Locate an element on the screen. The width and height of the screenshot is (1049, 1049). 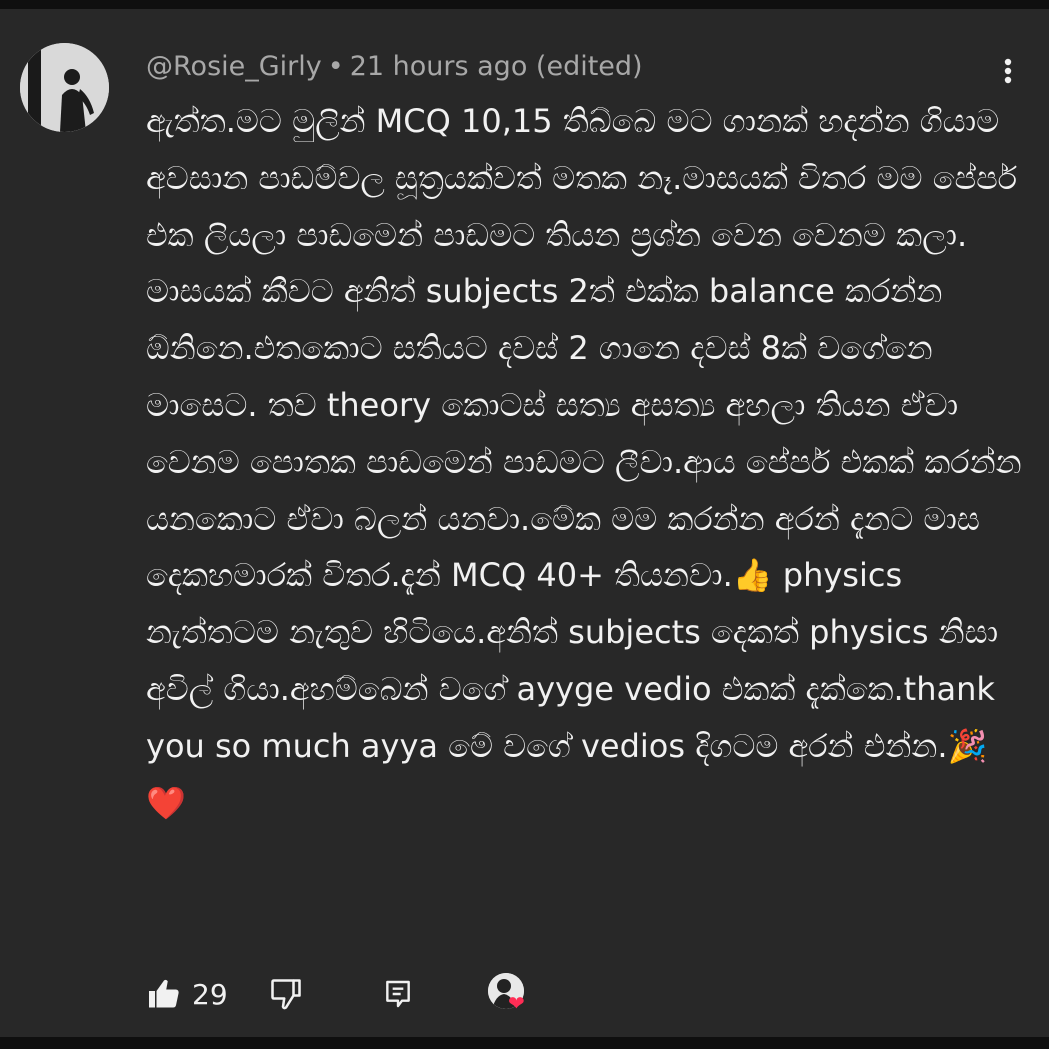
comment-meta: @Rosie_Girly • 21 hours ago (edited) is located at coordinates (394, 67).